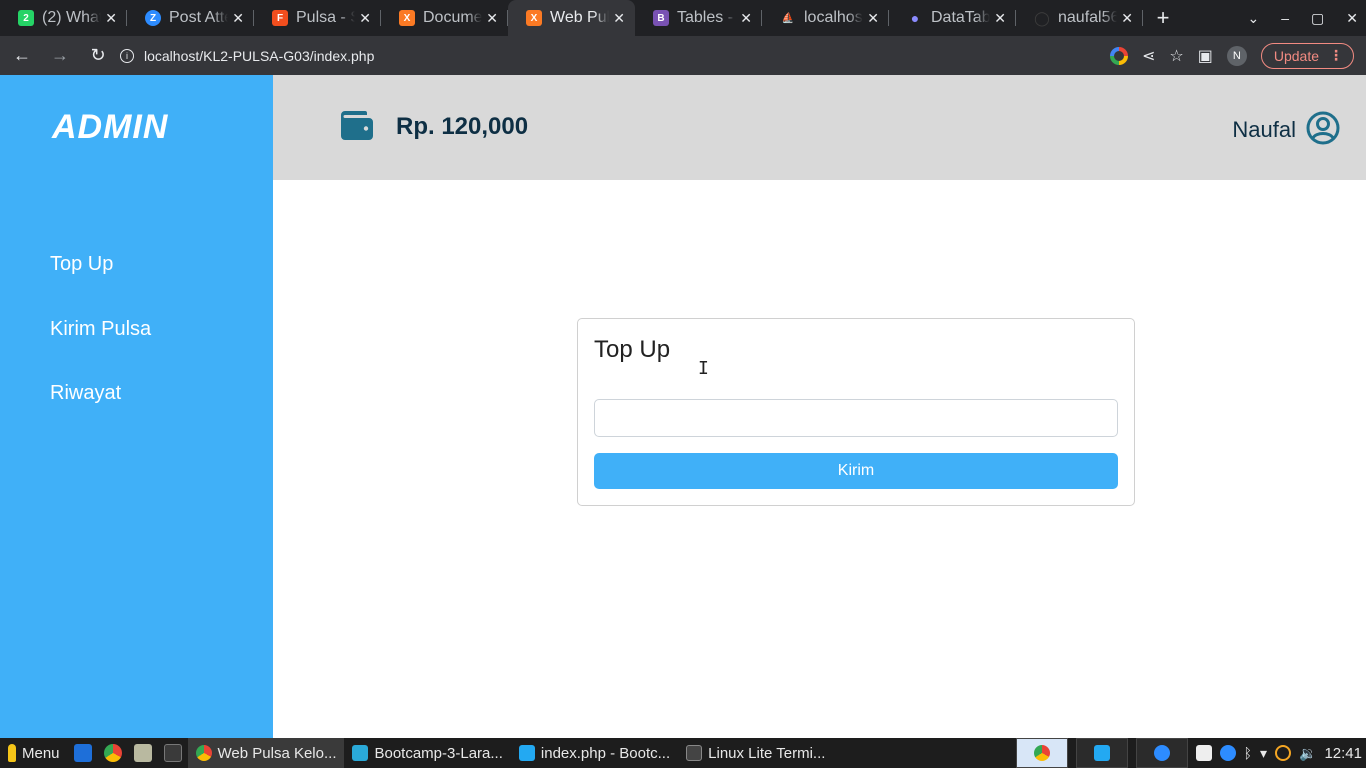 The width and height of the screenshot is (1366, 768). Describe the element at coordinates (12, 753) in the screenshot. I see `linux-lite-feather-icon` at that location.